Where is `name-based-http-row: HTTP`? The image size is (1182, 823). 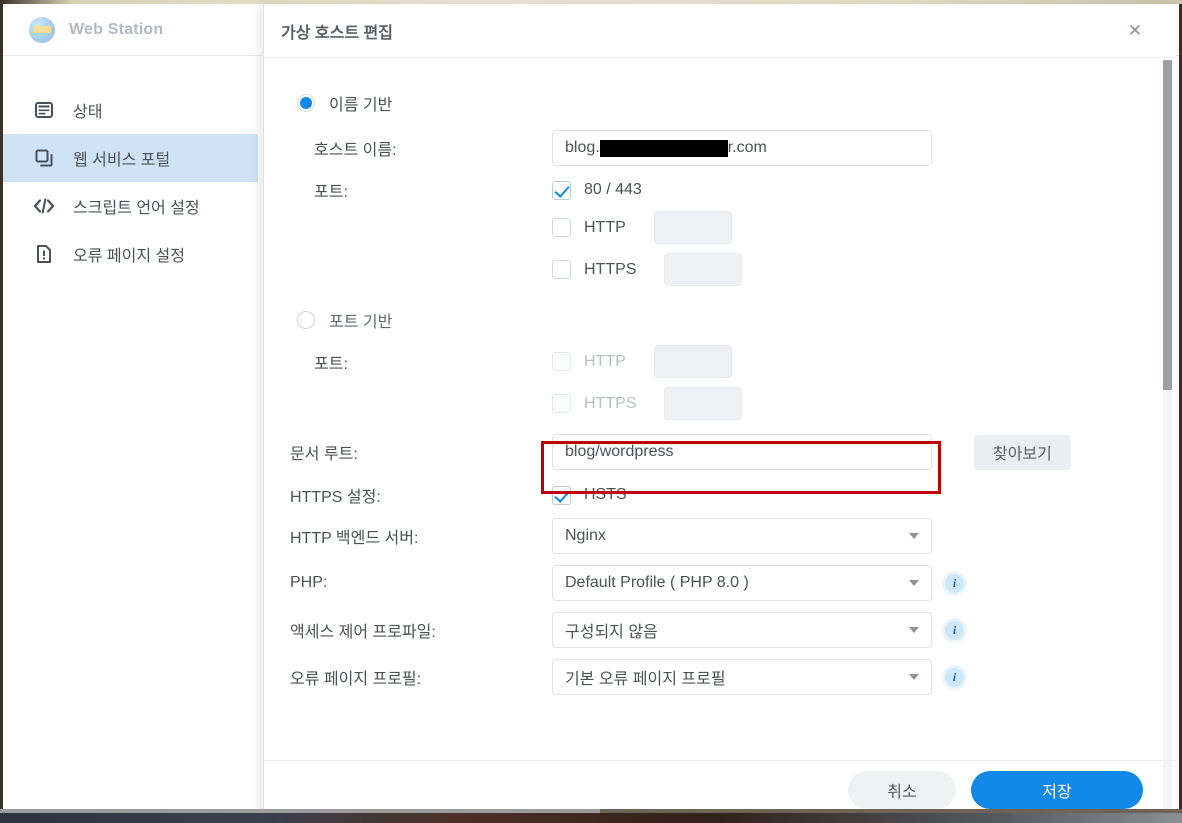
name-based-http-row: HTTP is located at coordinates (720, 227).